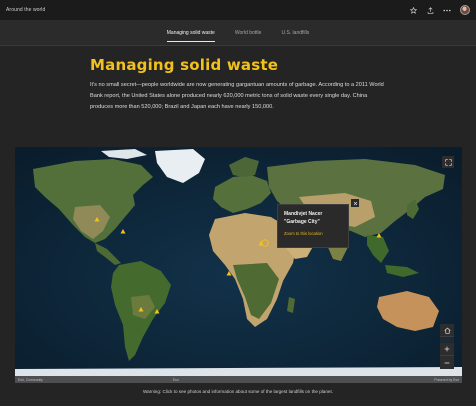  Describe the element at coordinates (295, 33) in the screenshot. I see `tab-us-landfills: U.S. landfills` at that location.